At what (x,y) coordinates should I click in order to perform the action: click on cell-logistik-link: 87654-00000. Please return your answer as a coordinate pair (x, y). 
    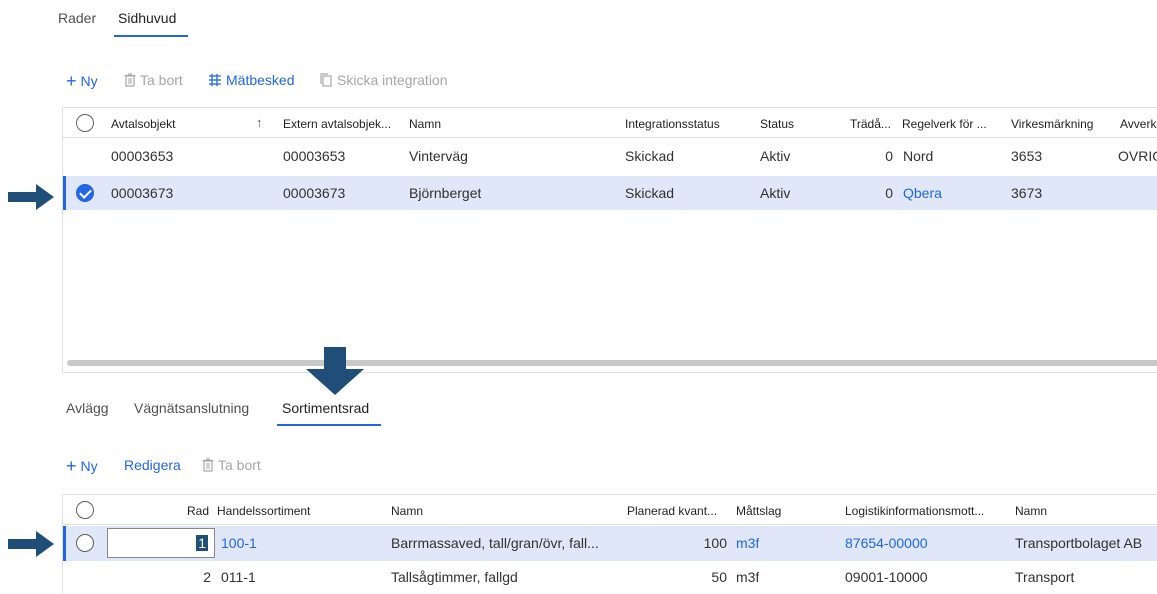
    Looking at the image, I should click on (886, 543).